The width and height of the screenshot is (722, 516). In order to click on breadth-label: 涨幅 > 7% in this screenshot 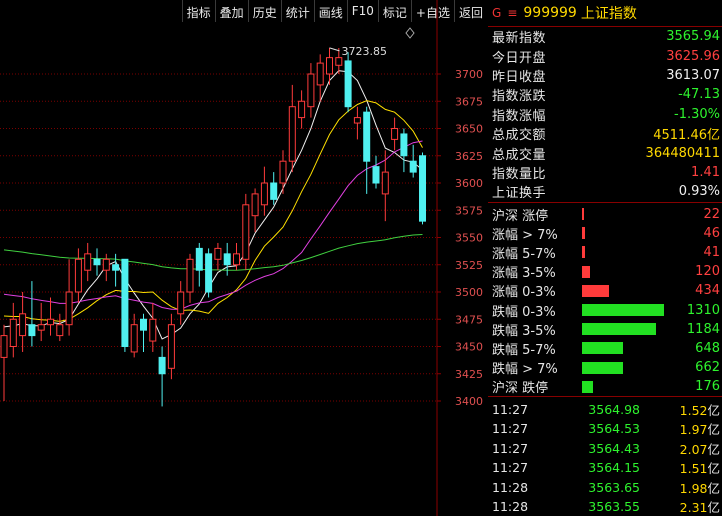, I will do `click(525, 235)`.